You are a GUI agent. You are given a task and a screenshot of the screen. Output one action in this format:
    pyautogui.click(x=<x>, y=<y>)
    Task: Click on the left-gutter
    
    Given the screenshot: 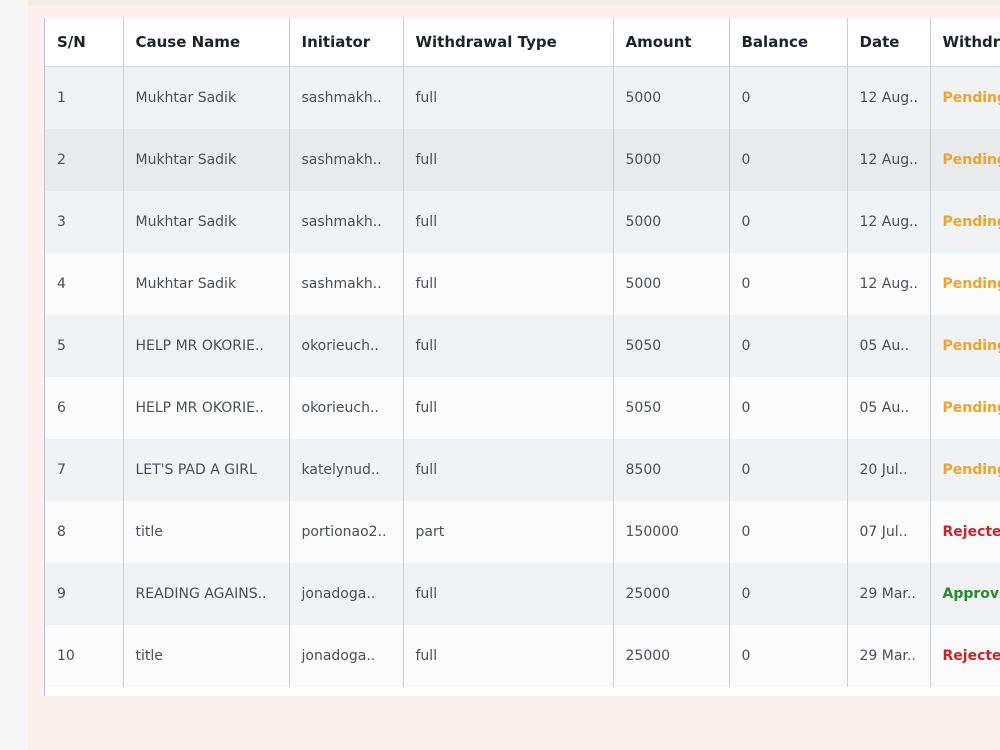 What is the action you would take?
    pyautogui.click(x=14, y=375)
    